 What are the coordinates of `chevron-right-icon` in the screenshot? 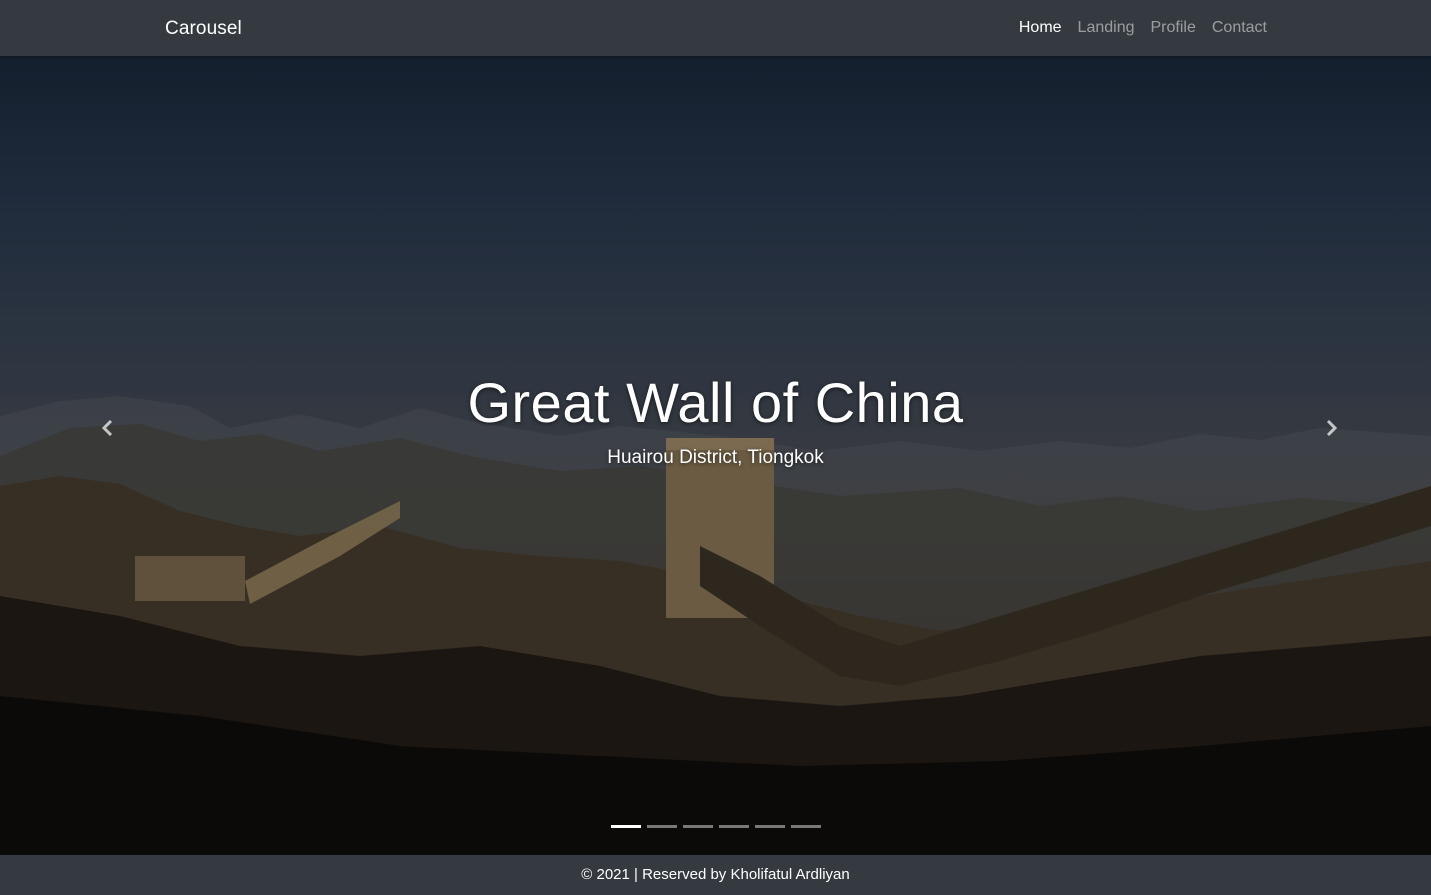 It's located at (1332, 428).